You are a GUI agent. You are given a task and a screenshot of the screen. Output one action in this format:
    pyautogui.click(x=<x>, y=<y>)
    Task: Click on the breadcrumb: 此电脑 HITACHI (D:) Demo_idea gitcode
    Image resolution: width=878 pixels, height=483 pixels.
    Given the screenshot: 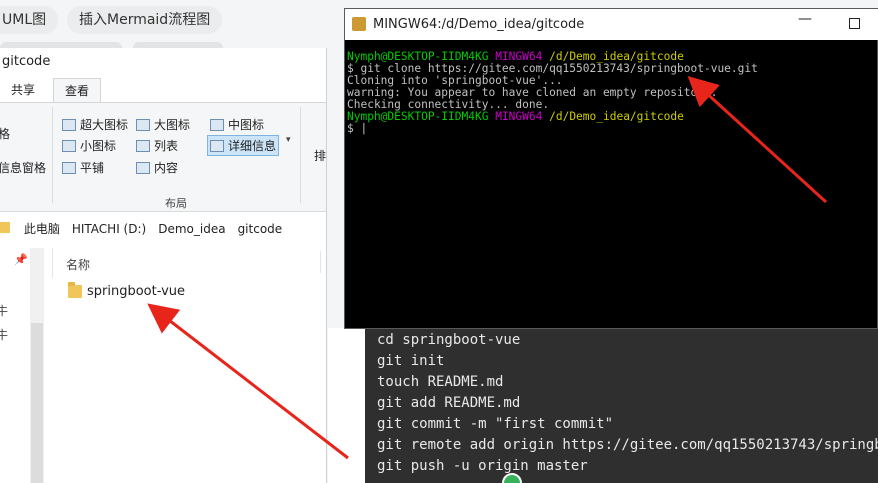 What is the action you would take?
    pyautogui.click(x=163, y=230)
    